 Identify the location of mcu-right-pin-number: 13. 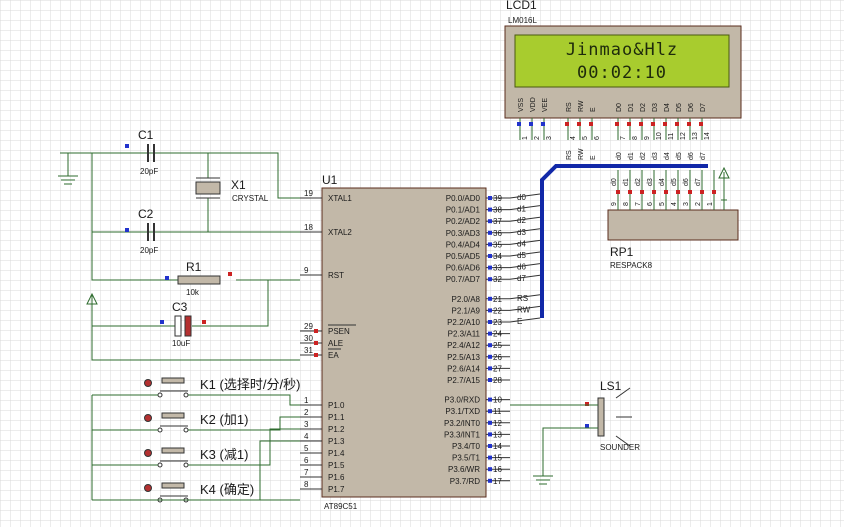
(497, 434).